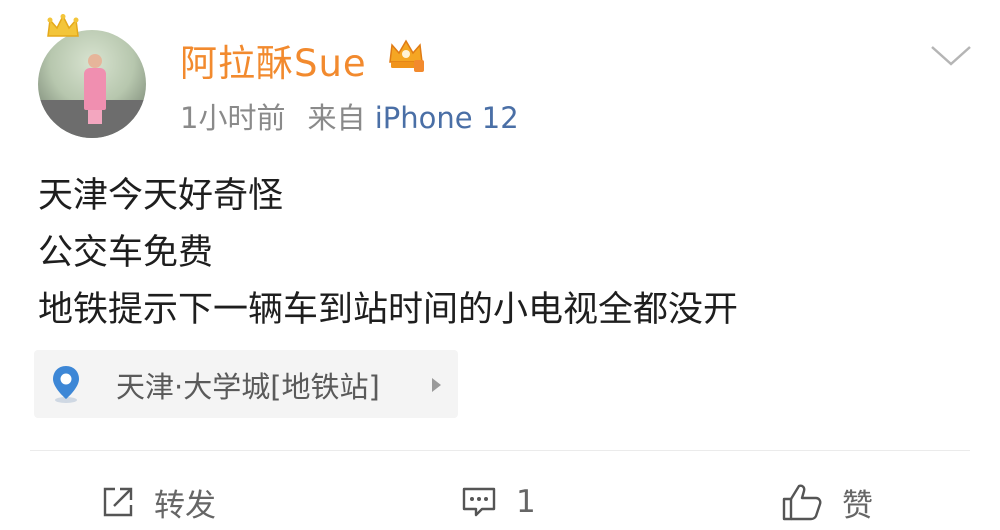 The width and height of the screenshot is (1000, 530). What do you see at coordinates (406, 55) in the screenshot?
I see `vip-crown-icon` at bounding box center [406, 55].